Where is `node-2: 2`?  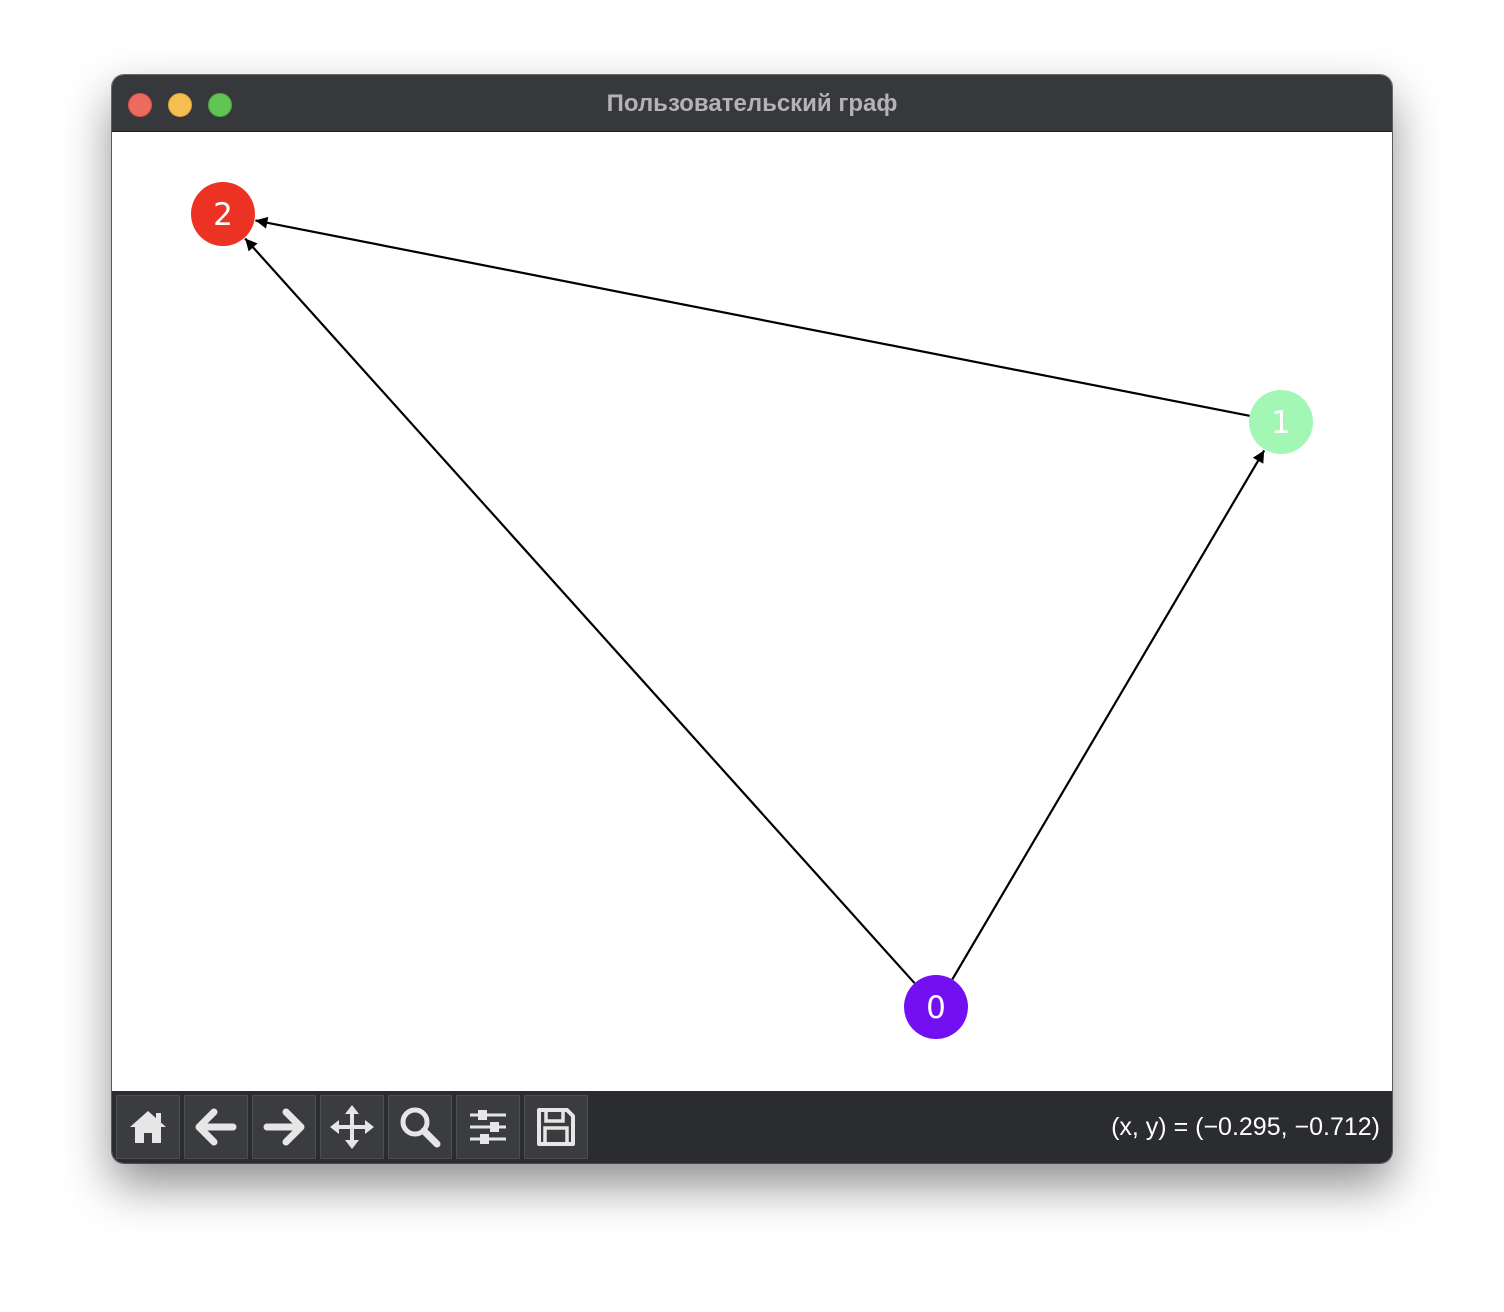
node-2: 2 is located at coordinates (223, 214).